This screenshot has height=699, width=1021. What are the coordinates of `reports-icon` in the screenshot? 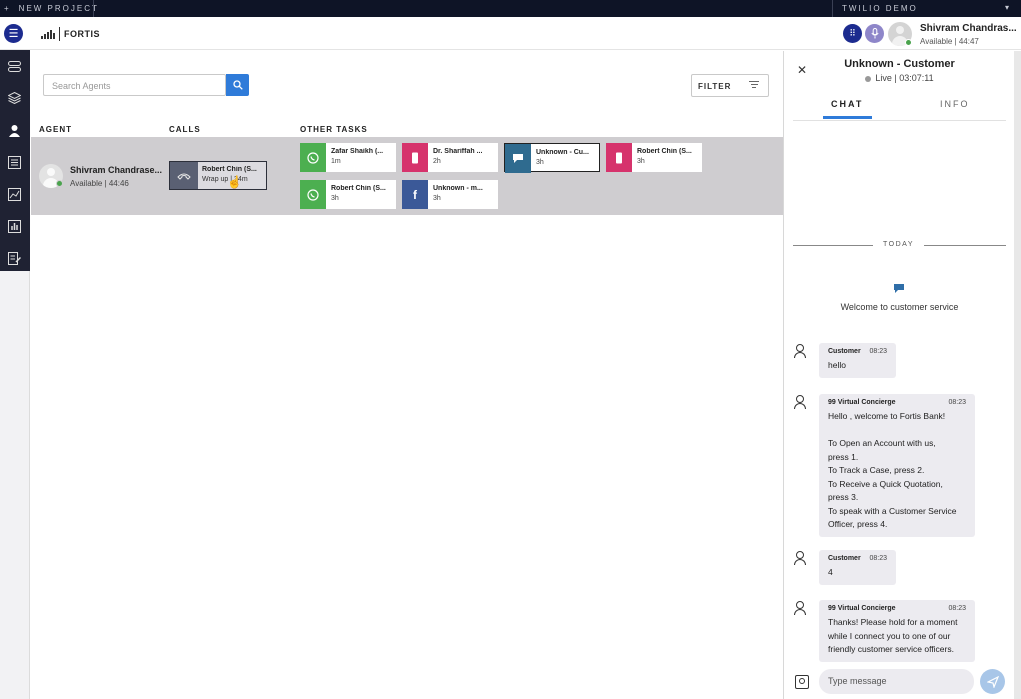 It's located at (14, 226).